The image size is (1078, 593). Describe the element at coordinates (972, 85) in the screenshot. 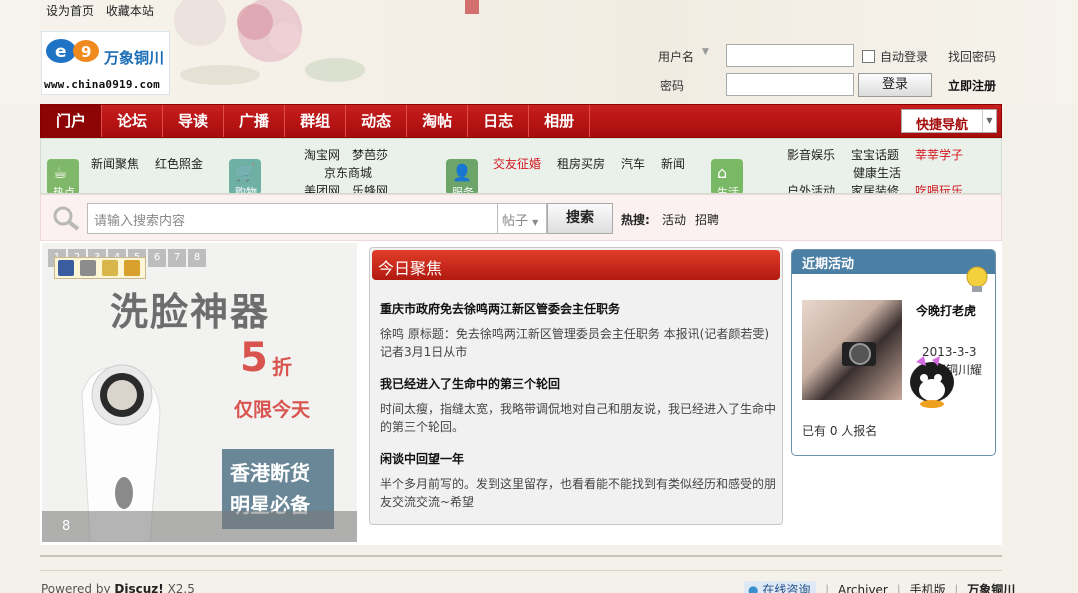

I see `register-link: 立即注册` at that location.